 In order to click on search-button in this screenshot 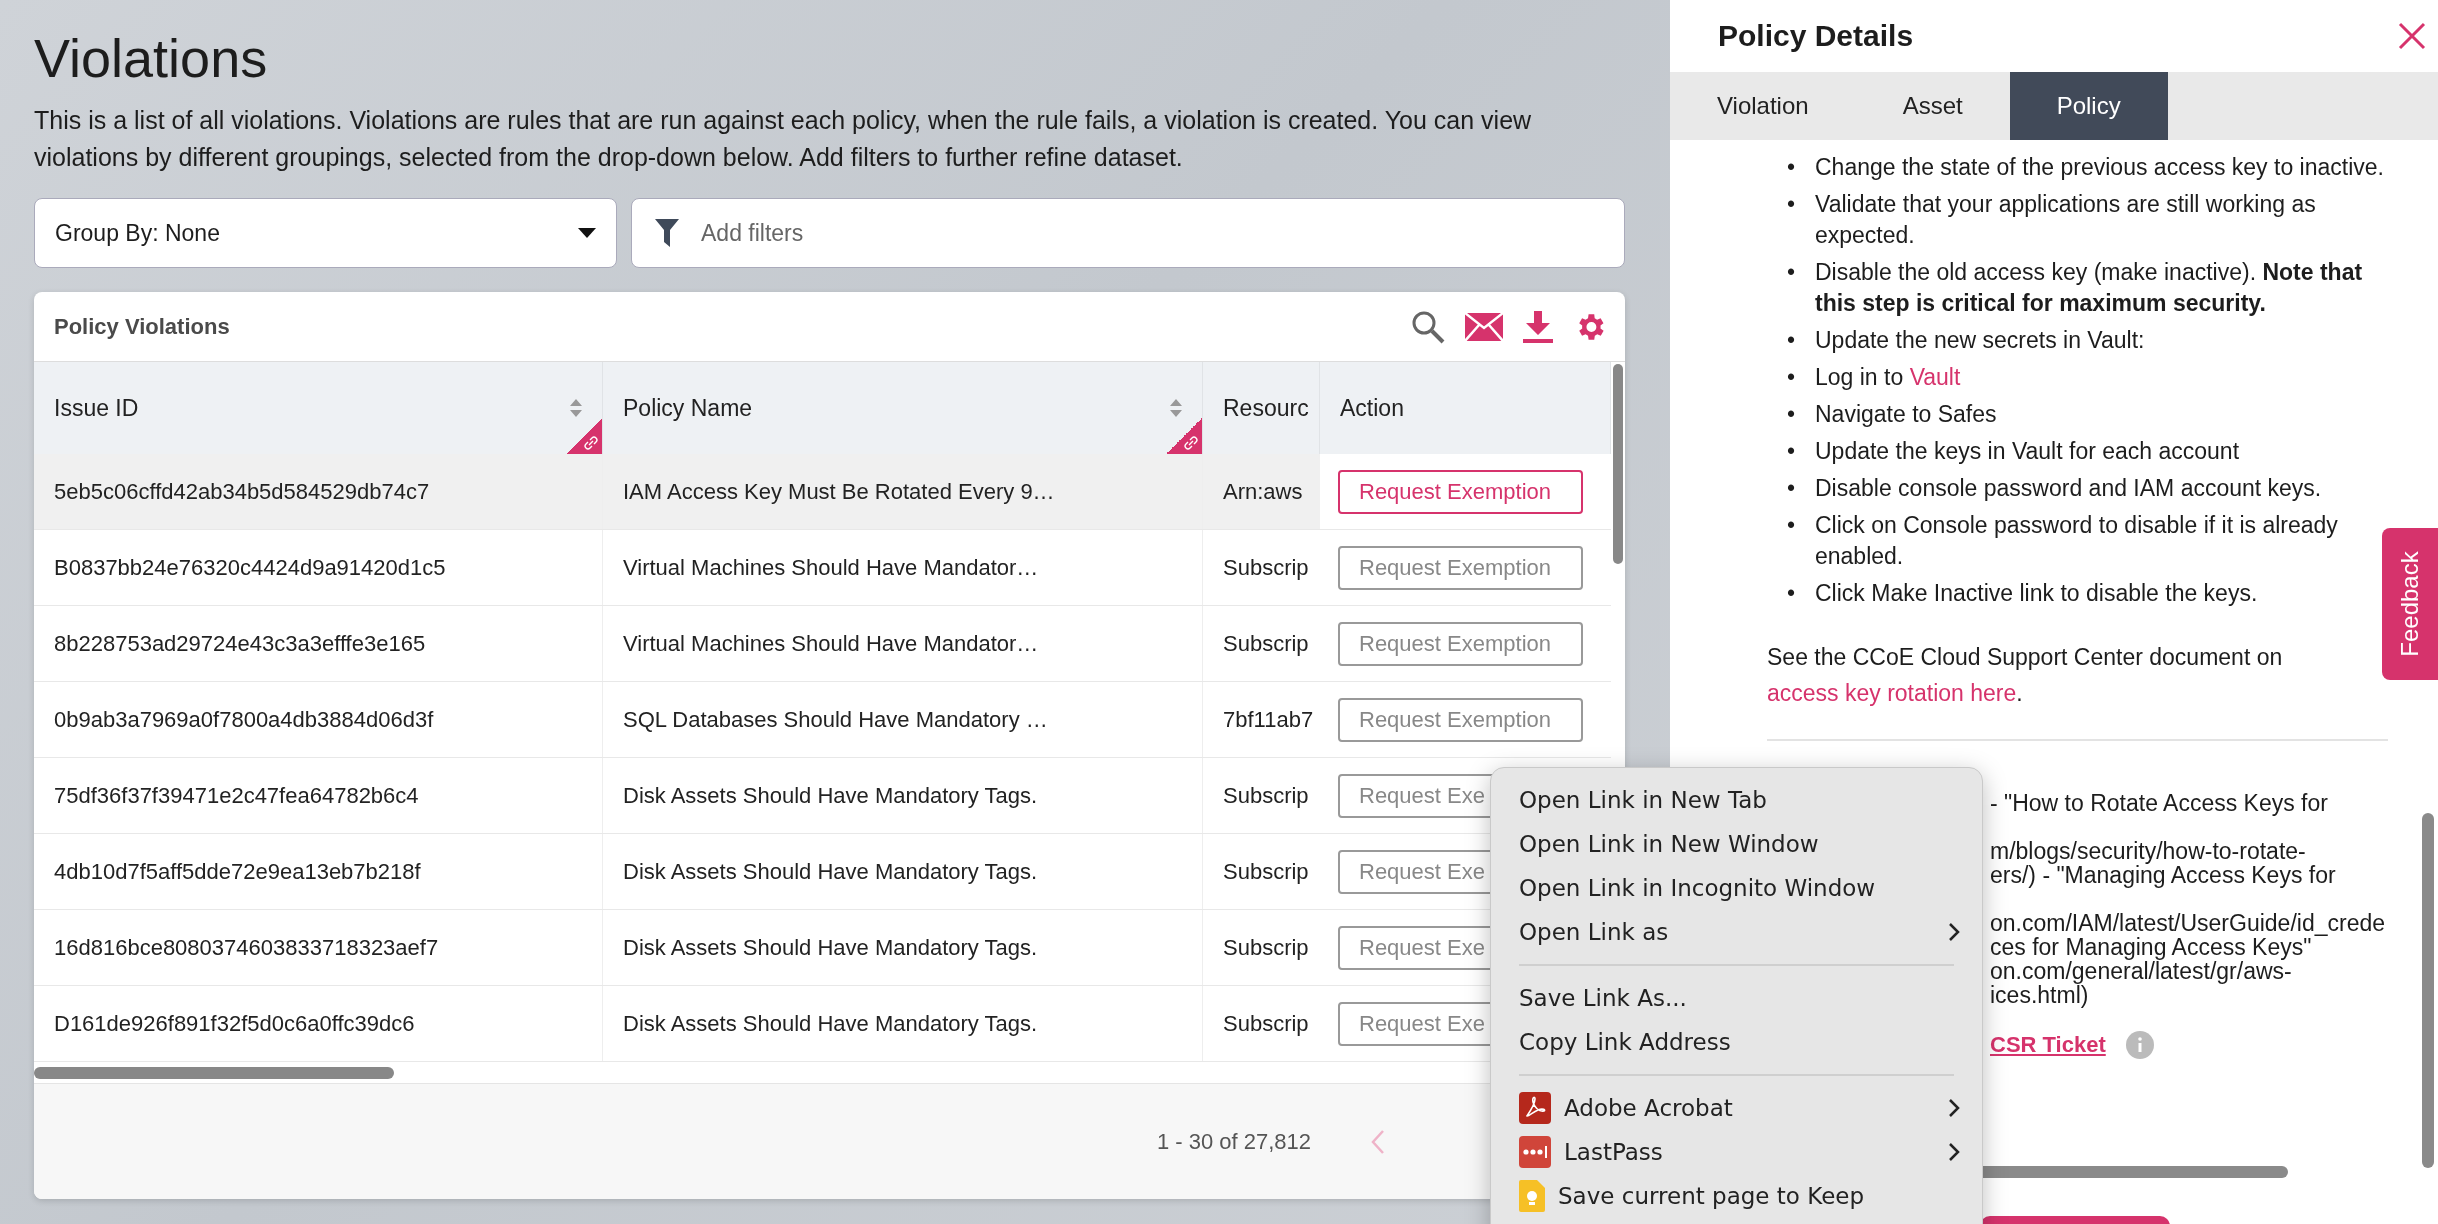, I will do `click(1428, 326)`.